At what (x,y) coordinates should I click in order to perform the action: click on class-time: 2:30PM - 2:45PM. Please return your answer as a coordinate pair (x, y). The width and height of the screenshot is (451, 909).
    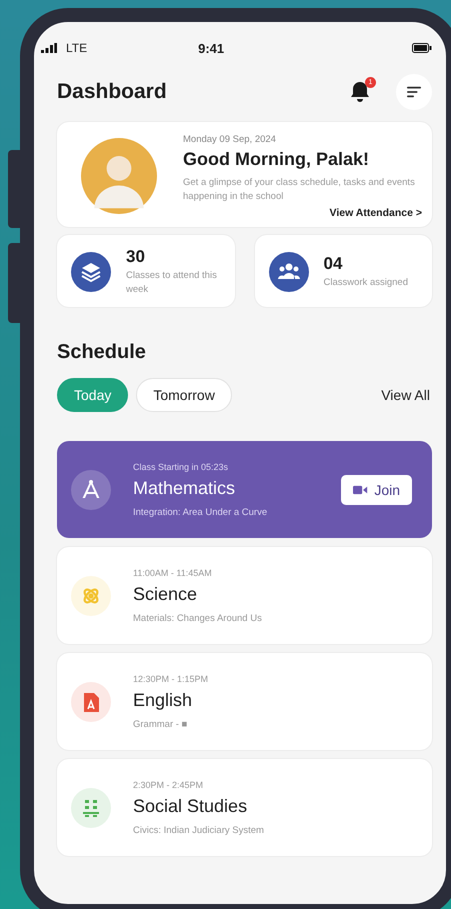
    Looking at the image, I should click on (168, 785).